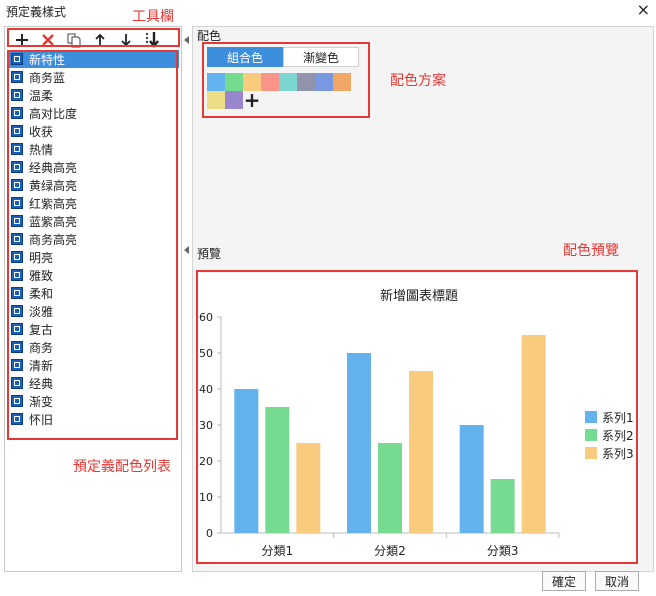 The image size is (656, 596). What do you see at coordinates (94, 185) in the screenshot?
I see `list-item: 黄绿高亮` at bounding box center [94, 185].